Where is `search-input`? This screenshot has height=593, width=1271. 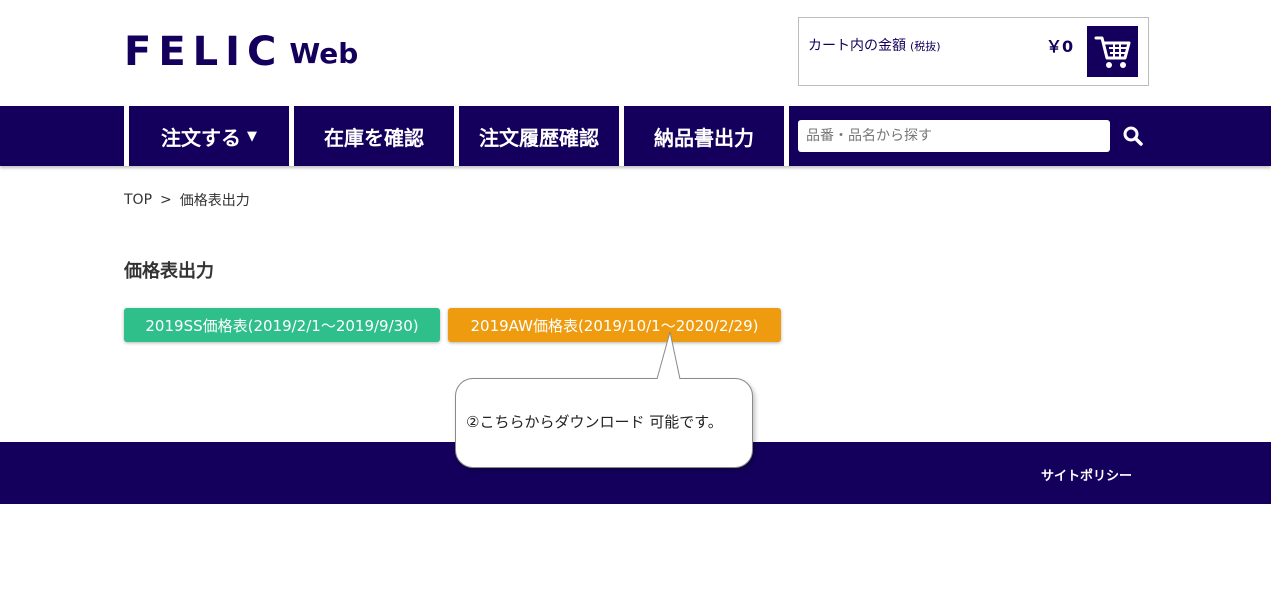 search-input is located at coordinates (954, 136).